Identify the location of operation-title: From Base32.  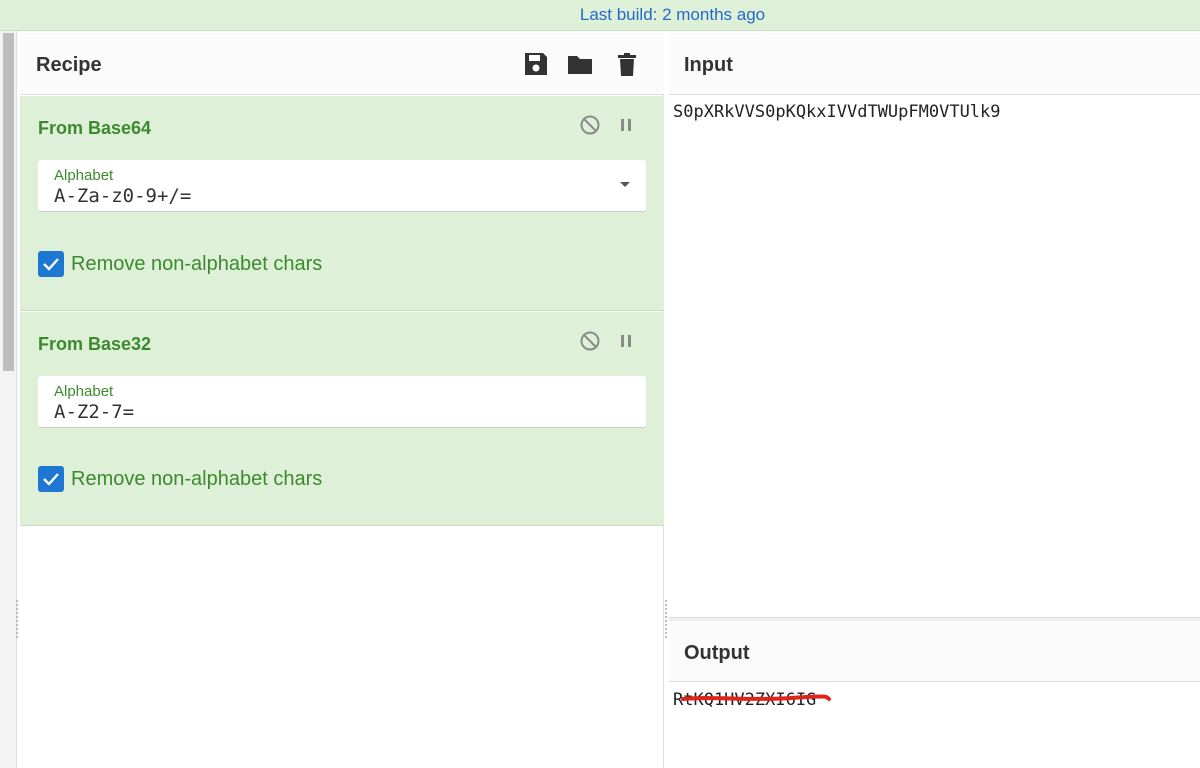
(95, 344).